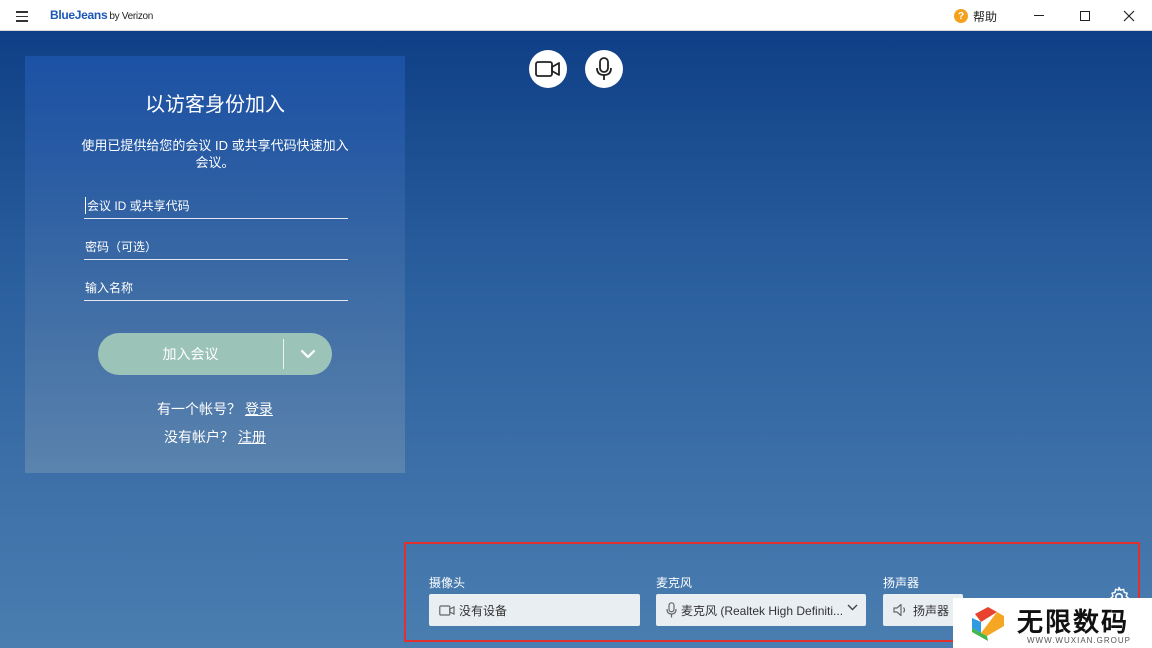 Image resolution: width=1152 pixels, height=648 pixels. I want to click on logo-suffix: by Verizon, so click(131, 16).